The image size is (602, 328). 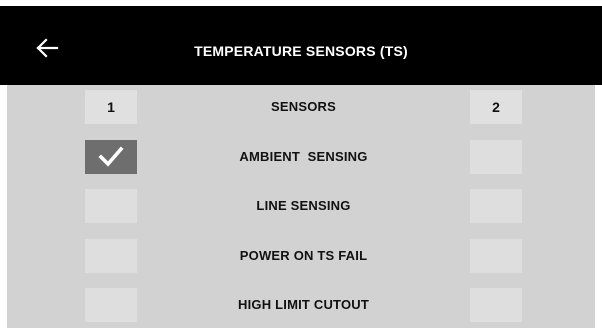 I want to click on ambient-sensing-sensor-1-checkbox, so click(x=111, y=157).